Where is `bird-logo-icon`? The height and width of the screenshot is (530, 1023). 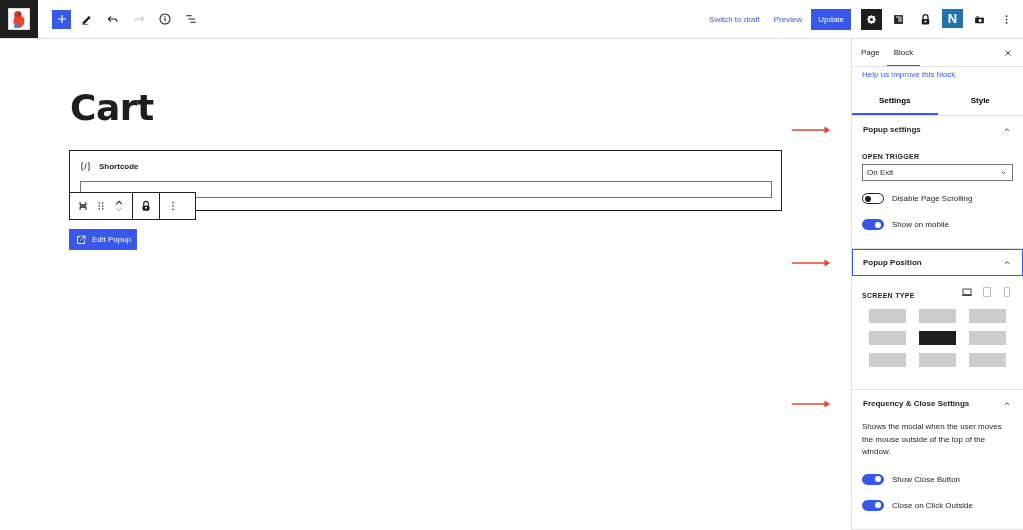 bird-logo-icon is located at coordinates (19, 19).